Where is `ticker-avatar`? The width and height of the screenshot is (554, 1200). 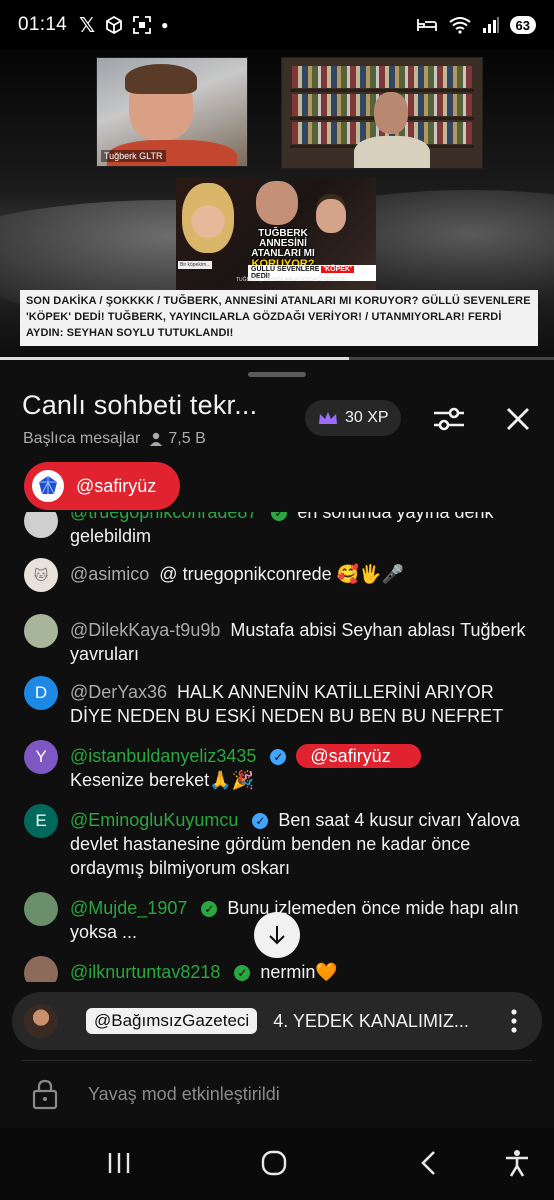 ticker-avatar is located at coordinates (41, 1021).